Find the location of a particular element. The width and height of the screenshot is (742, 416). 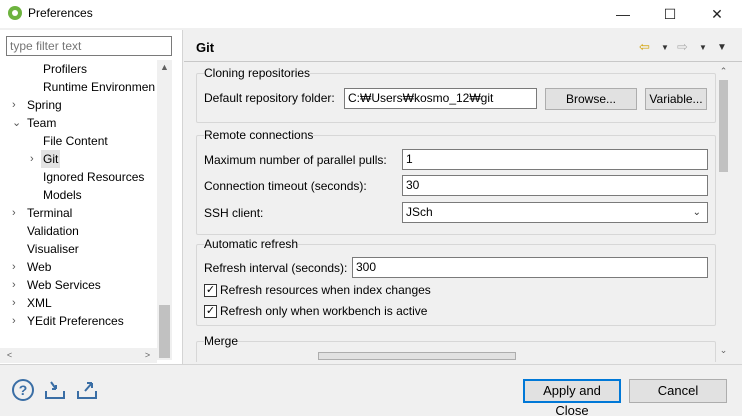

parallel-pulls-label: Maximum number of parallel pulls: is located at coordinates (295, 160).